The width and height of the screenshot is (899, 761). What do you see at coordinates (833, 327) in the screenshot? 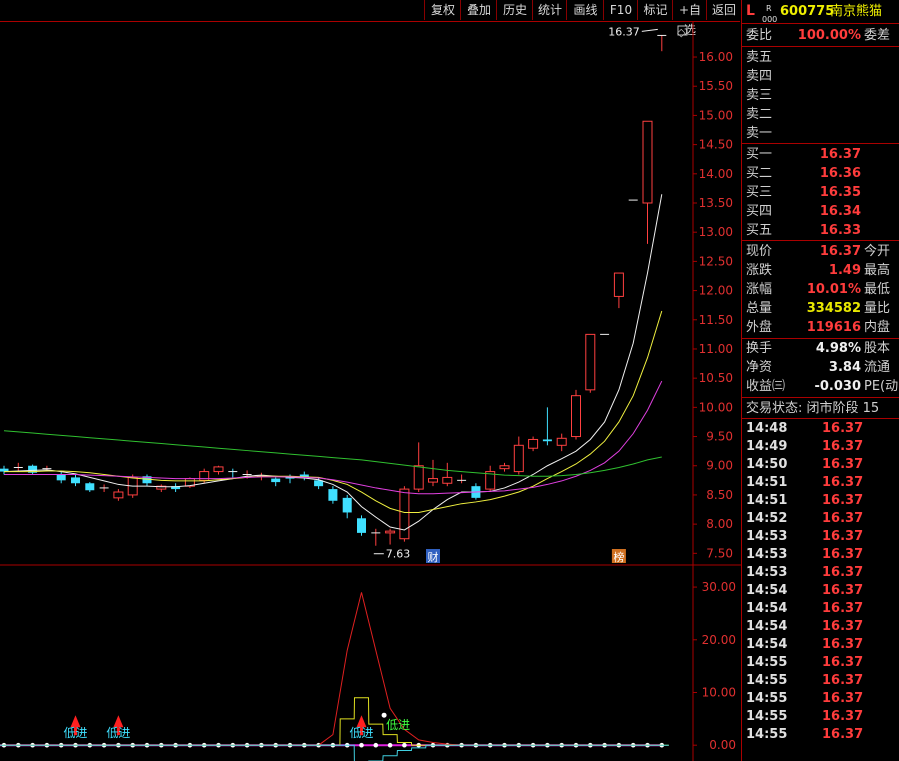
I see `quote-4-value: 119616` at bounding box center [833, 327].